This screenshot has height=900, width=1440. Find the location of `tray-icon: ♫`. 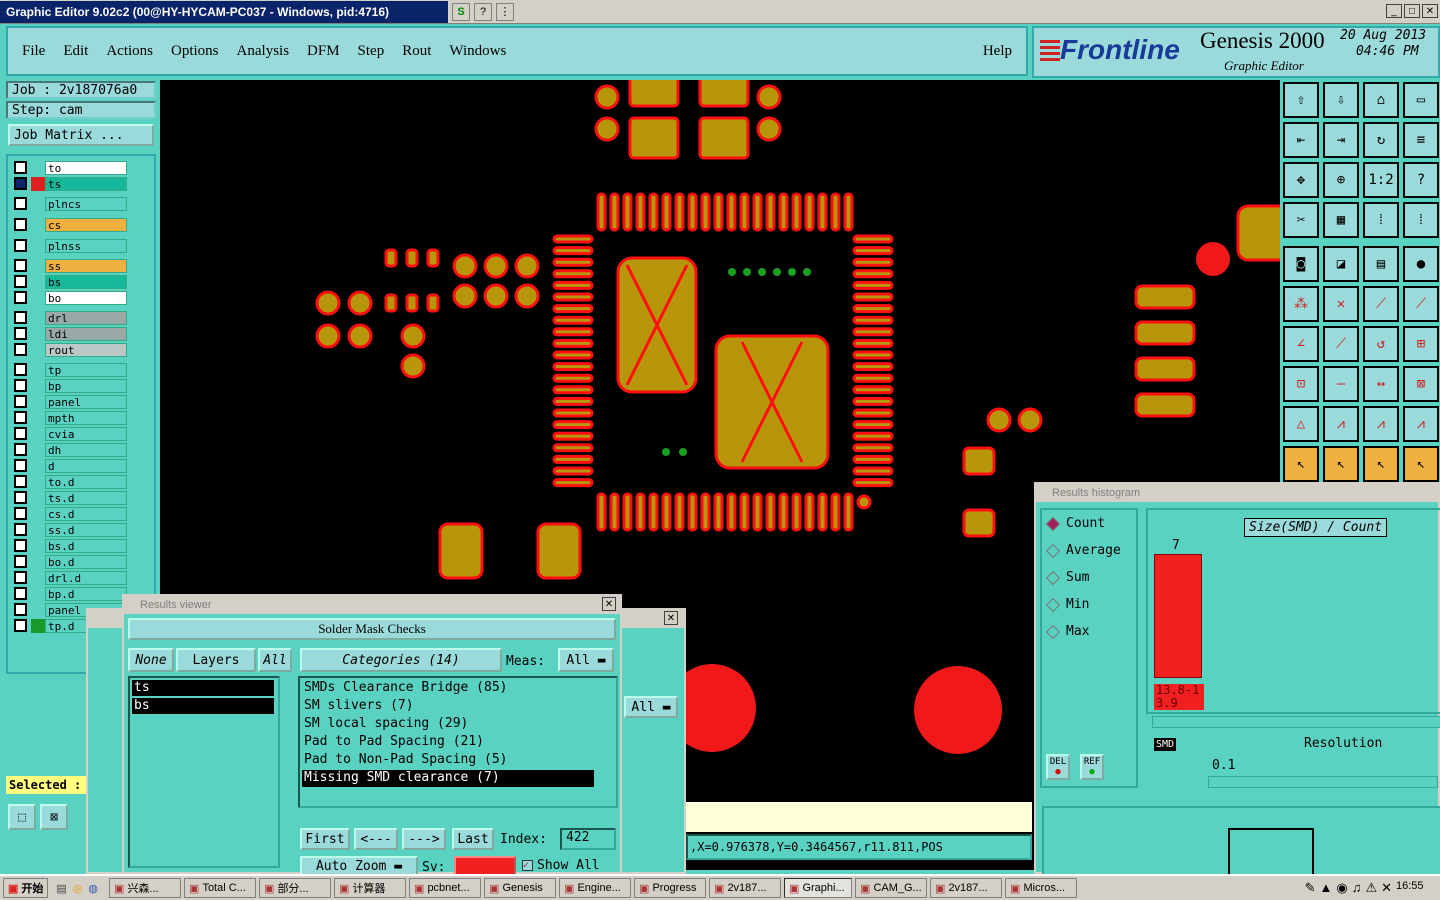

tray-icon: ♫ is located at coordinates (1357, 888).